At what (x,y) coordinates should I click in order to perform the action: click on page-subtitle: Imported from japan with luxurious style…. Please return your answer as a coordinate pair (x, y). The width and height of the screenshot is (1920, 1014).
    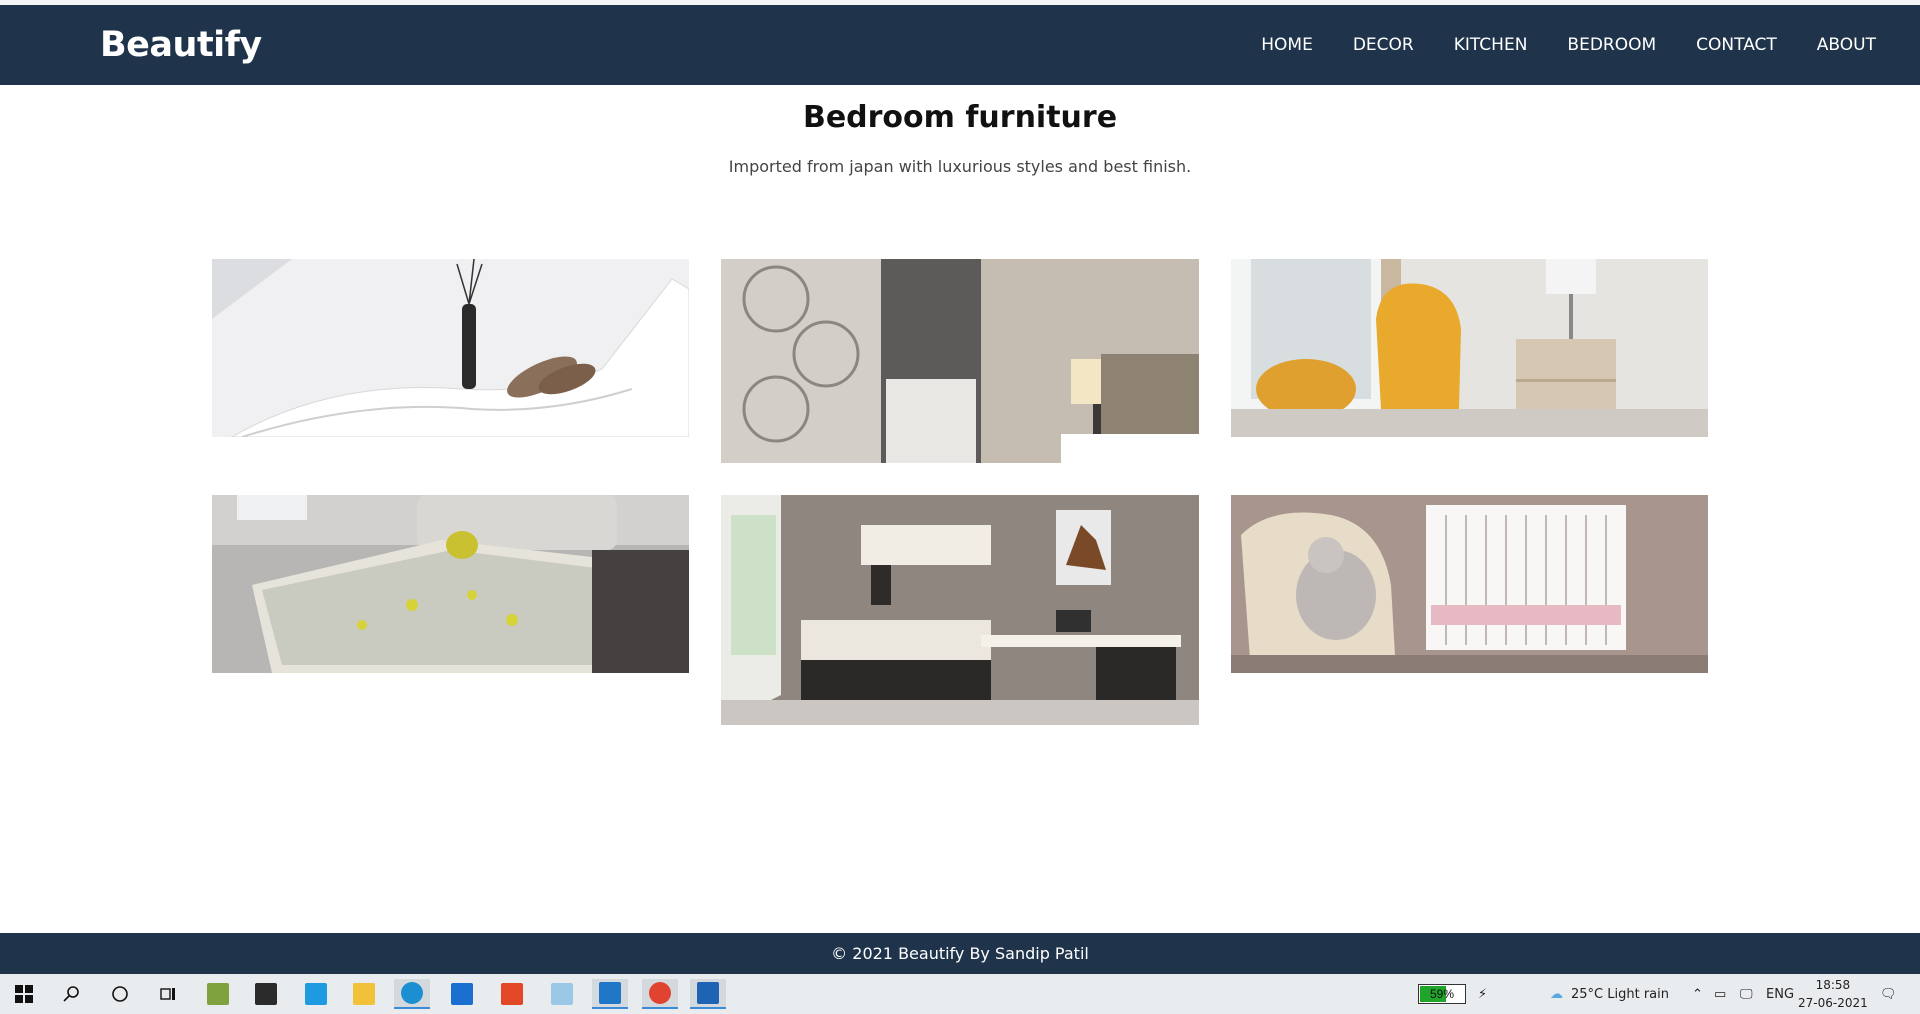
    Looking at the image, I should click on (960, 166).